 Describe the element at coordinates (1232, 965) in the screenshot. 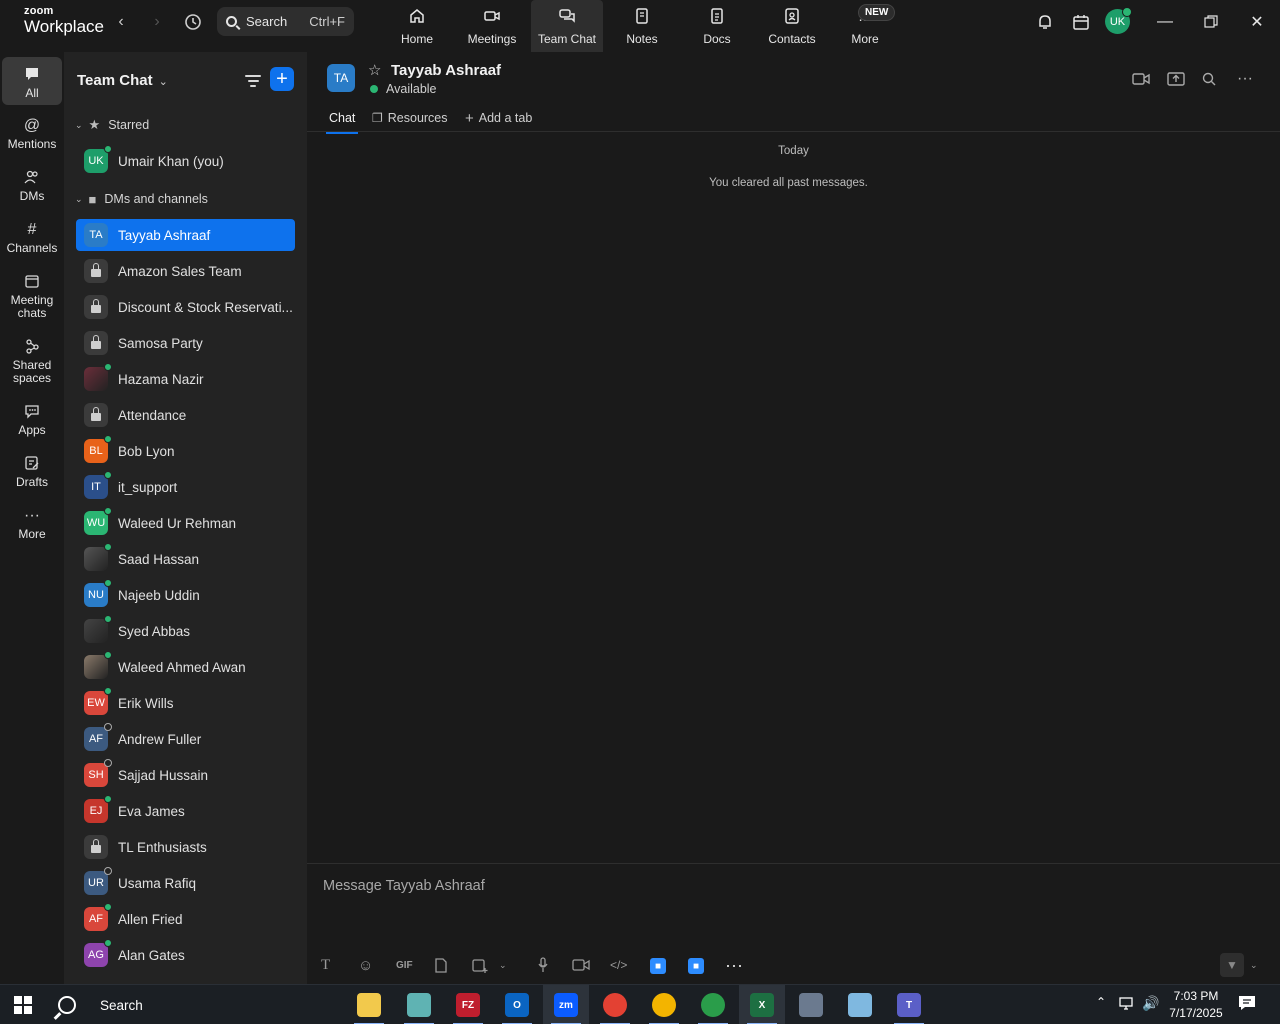

I see `send-button: ▼` at that location.